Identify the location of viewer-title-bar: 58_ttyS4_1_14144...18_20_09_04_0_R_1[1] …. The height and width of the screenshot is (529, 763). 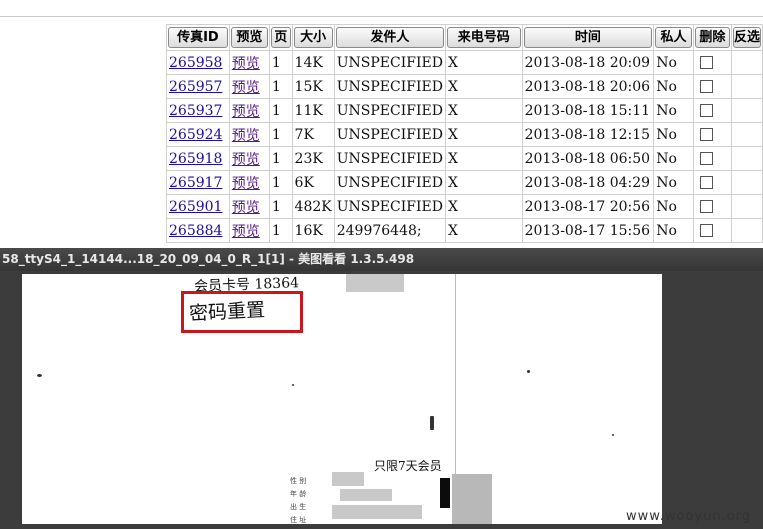
(381, 259).